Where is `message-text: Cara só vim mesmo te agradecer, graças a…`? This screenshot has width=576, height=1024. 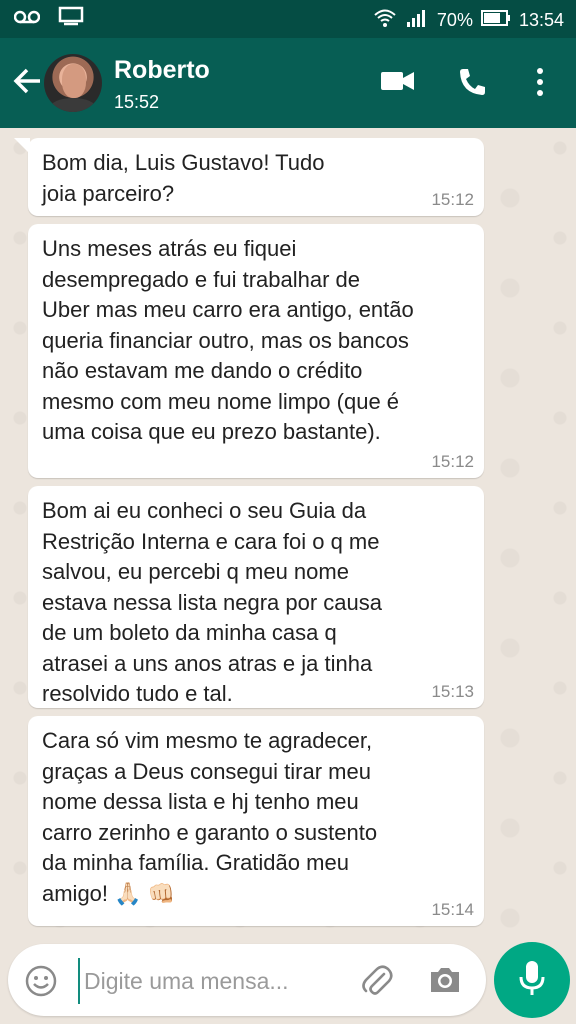
message-text: Cara só vim mesmo te agradecer, graças a… is located at coordinates (210, 817).